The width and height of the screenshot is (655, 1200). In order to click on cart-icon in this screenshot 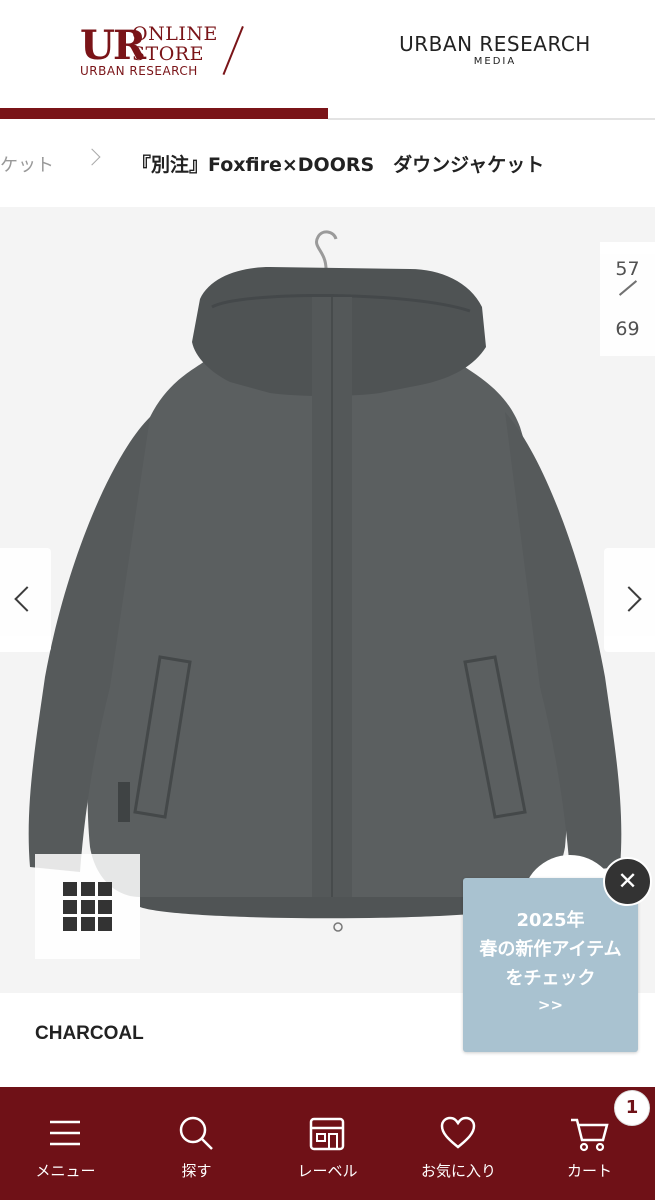, I will do `click(590, 1135)`.